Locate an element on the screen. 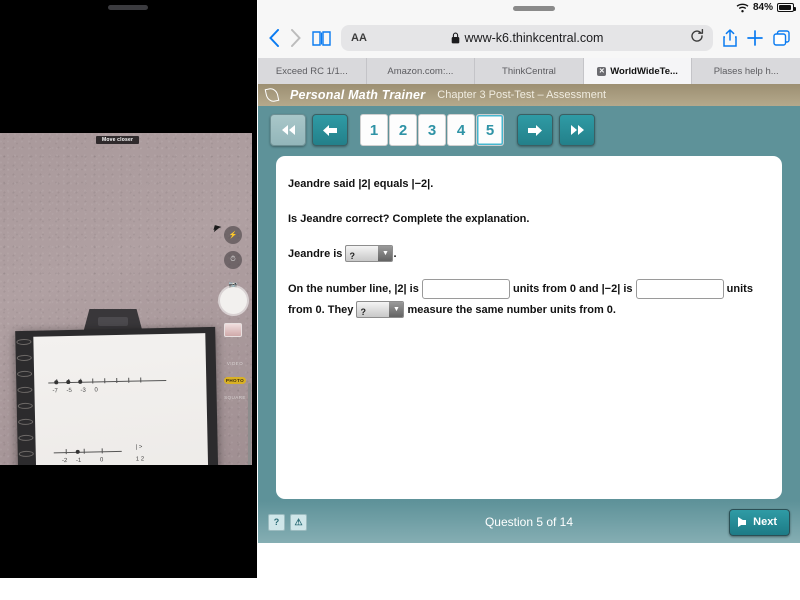 This screenshot has width=800, height=600. line5-part1: from 0. They is located at coordinates (321, 309).